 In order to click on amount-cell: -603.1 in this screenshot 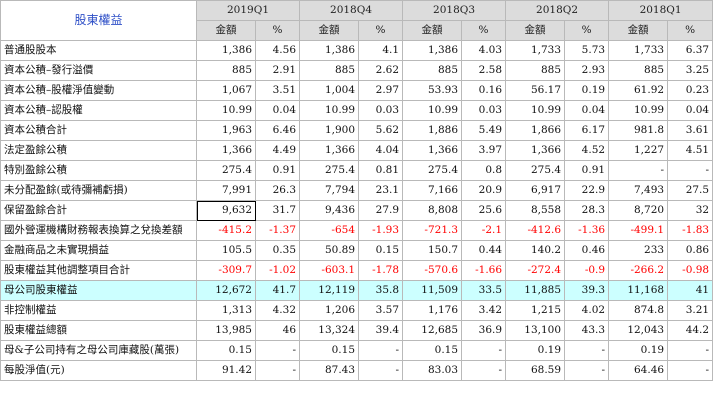, I will do `click(329, 270)`.